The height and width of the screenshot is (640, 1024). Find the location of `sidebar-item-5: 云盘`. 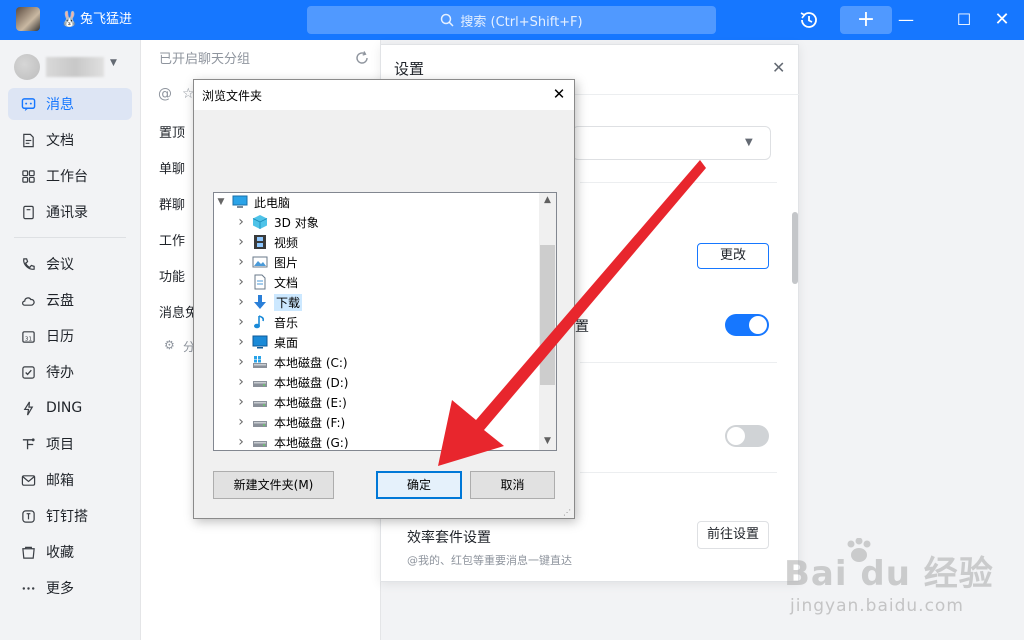

sidebar-item-5: 云盘 is located at coordinates (70, 300).